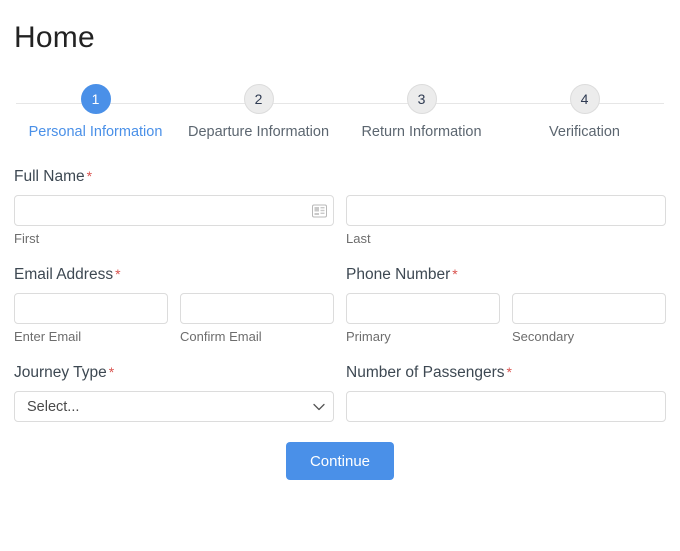 The image size is (680, 551). I want to click on journey-type-label-text: Journey Type, so click(60, 372).